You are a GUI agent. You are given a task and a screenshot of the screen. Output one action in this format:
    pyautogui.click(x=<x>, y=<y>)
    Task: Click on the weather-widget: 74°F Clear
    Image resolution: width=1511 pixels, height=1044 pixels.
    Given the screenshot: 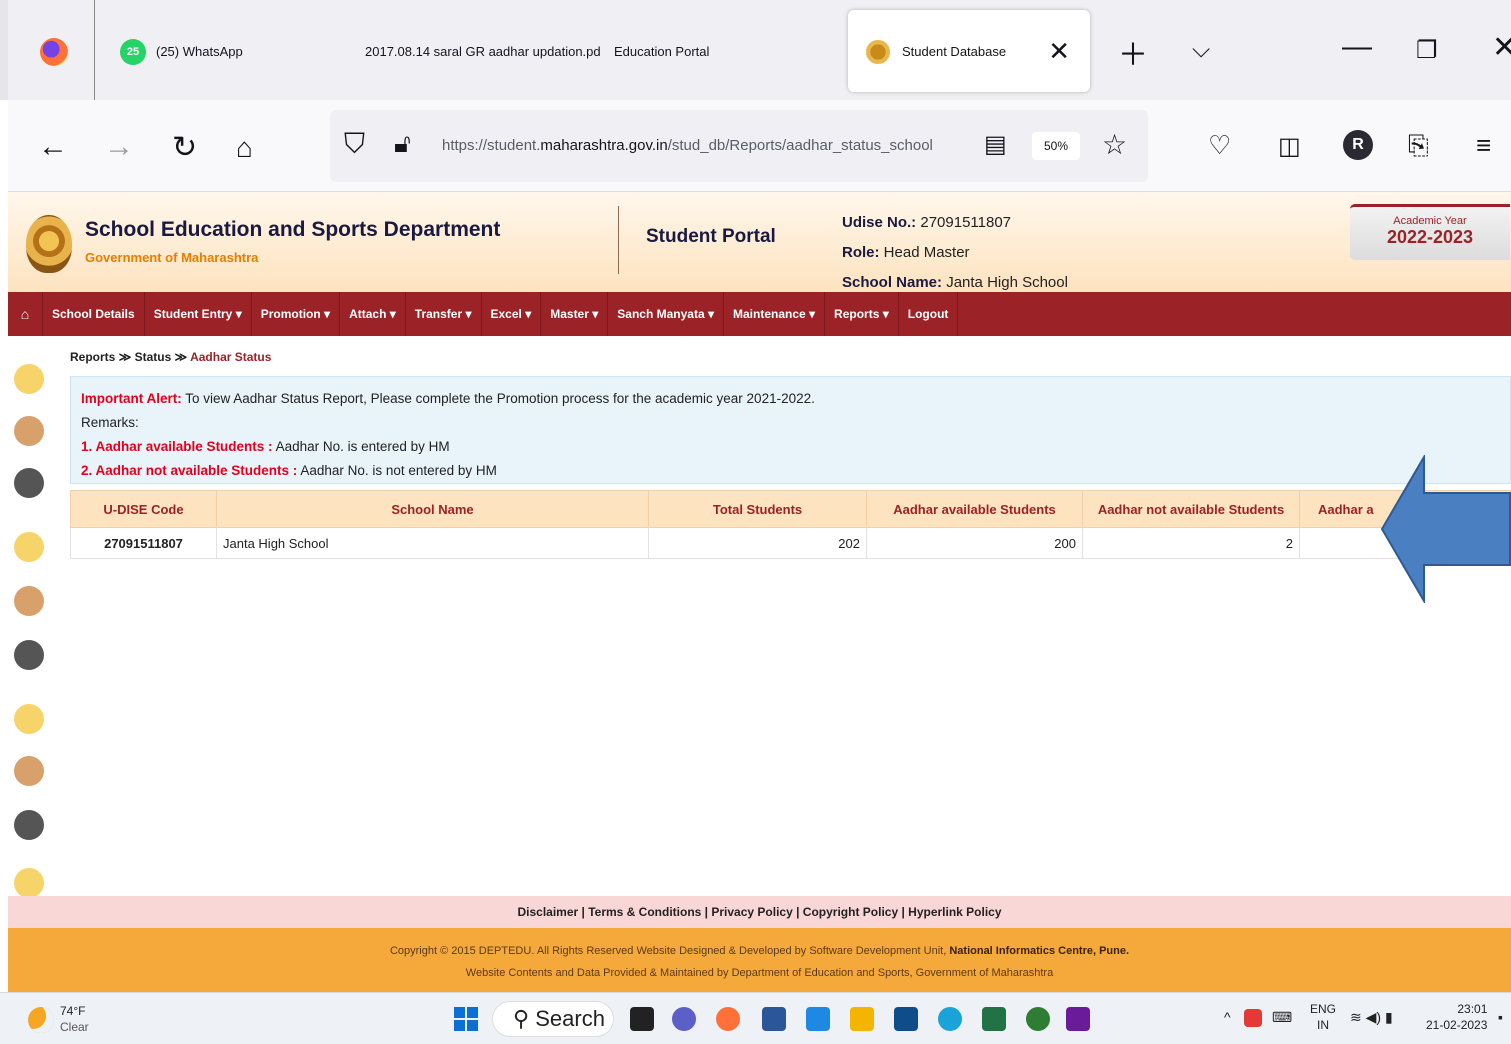 What is the action you would take?
    pyautogui.click(x=74, y=1019)
    